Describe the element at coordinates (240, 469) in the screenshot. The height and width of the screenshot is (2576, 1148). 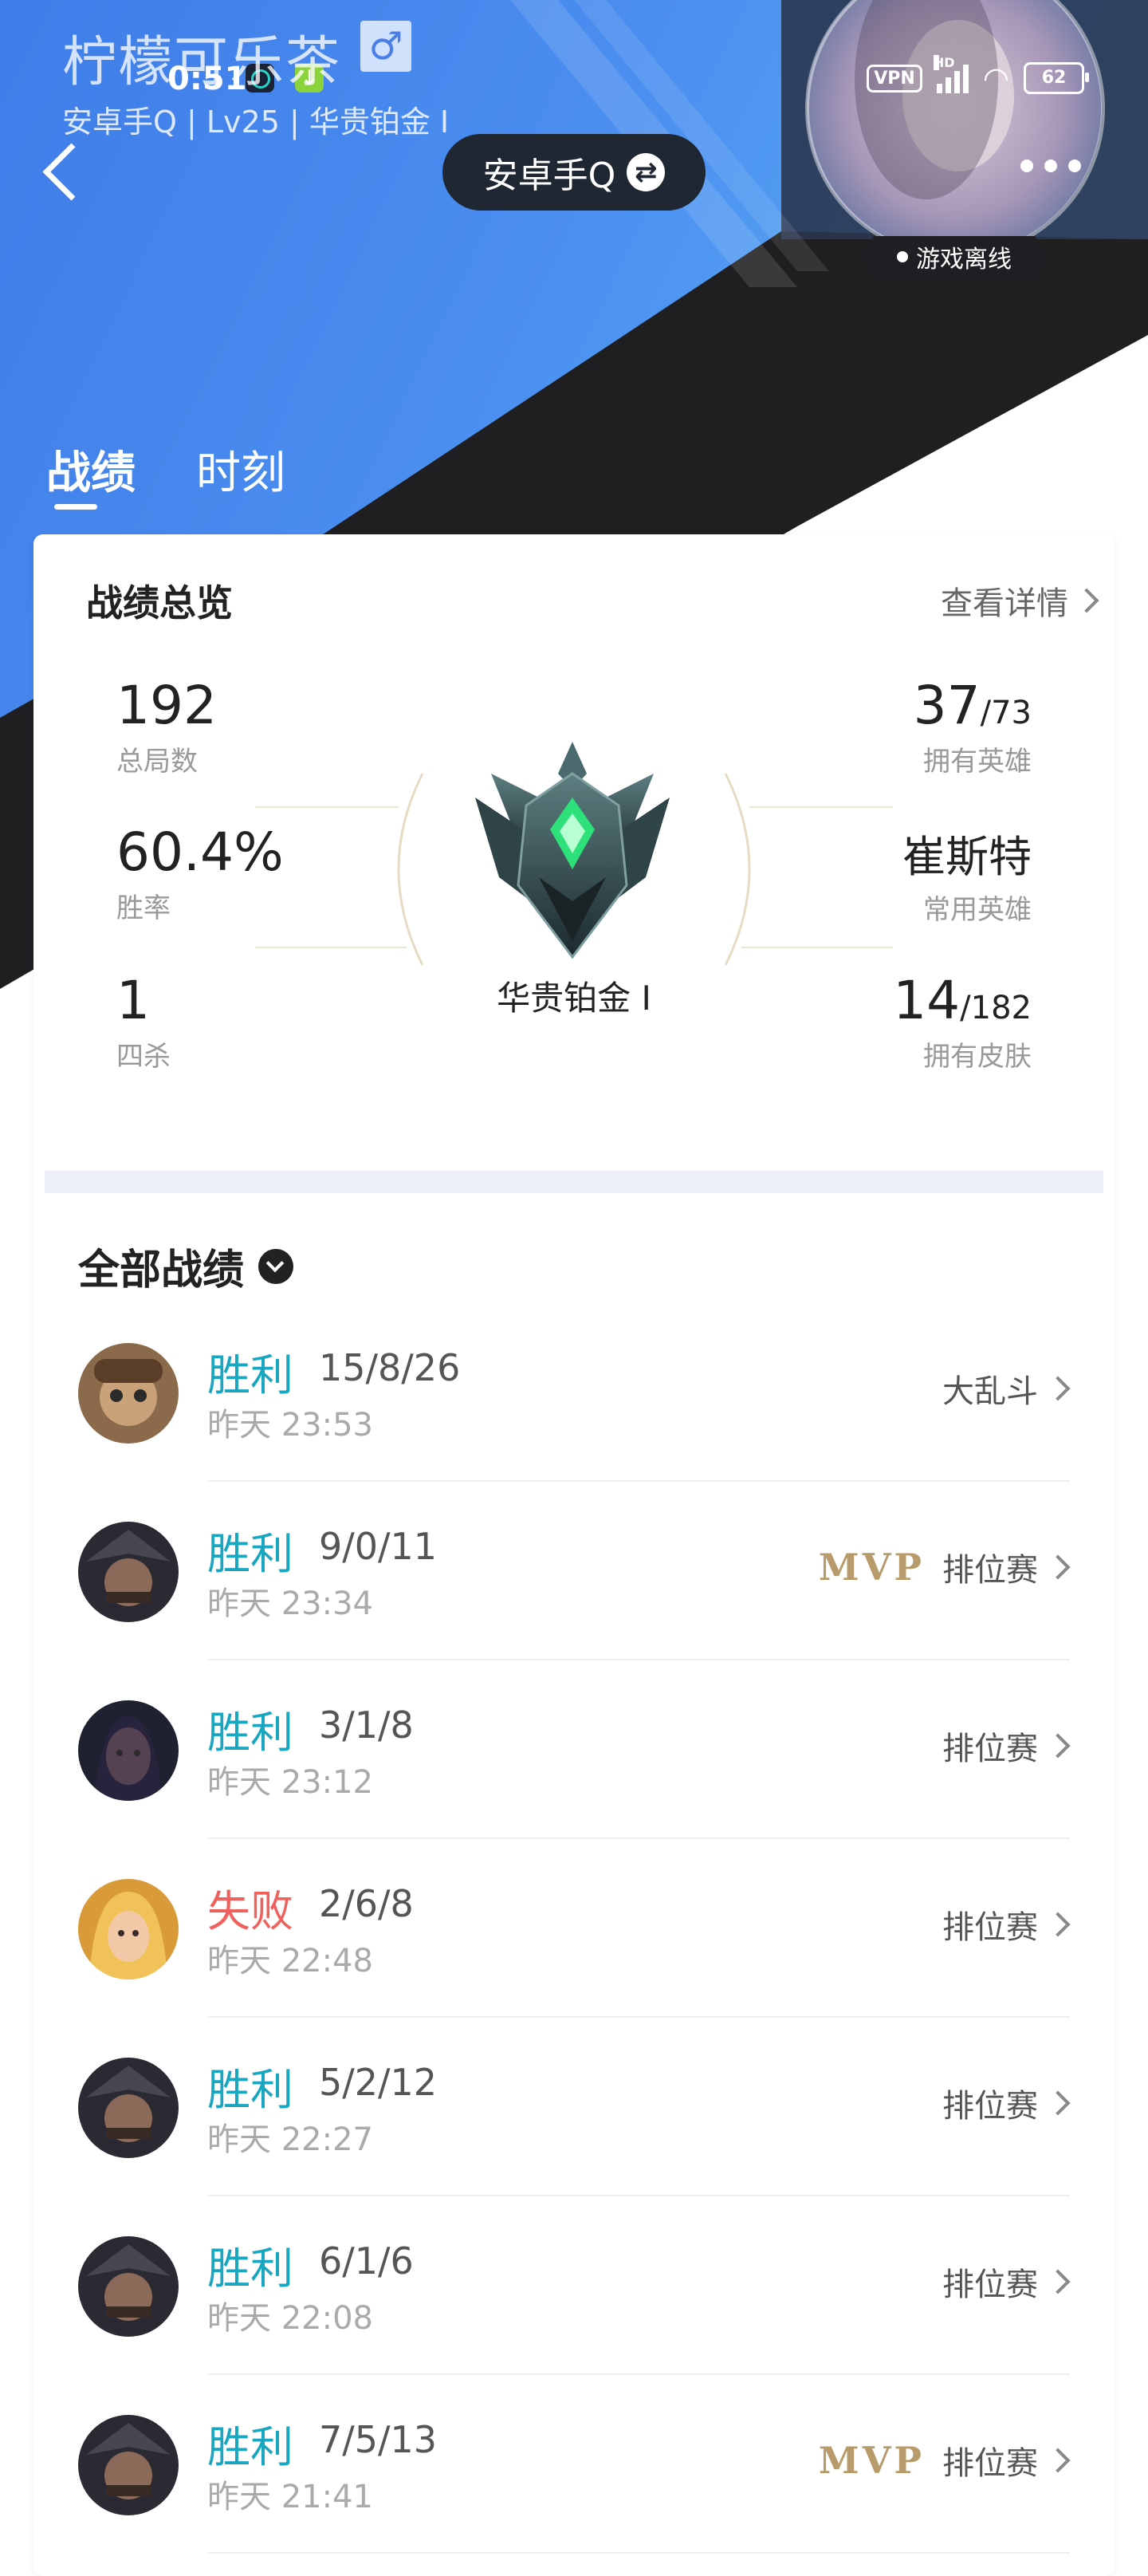
I see `tab-moments: 时刻` at that location.